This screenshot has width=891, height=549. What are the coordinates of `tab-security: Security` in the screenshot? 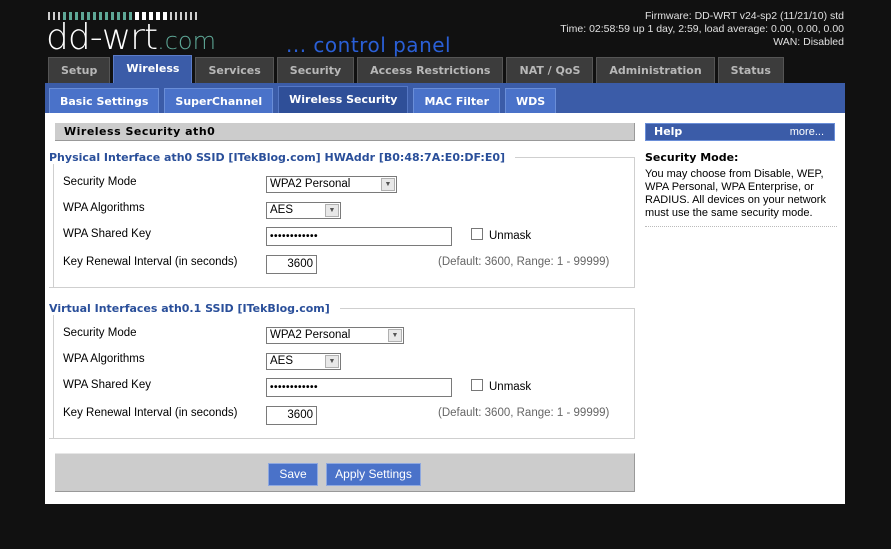 It's located at (315, 70).